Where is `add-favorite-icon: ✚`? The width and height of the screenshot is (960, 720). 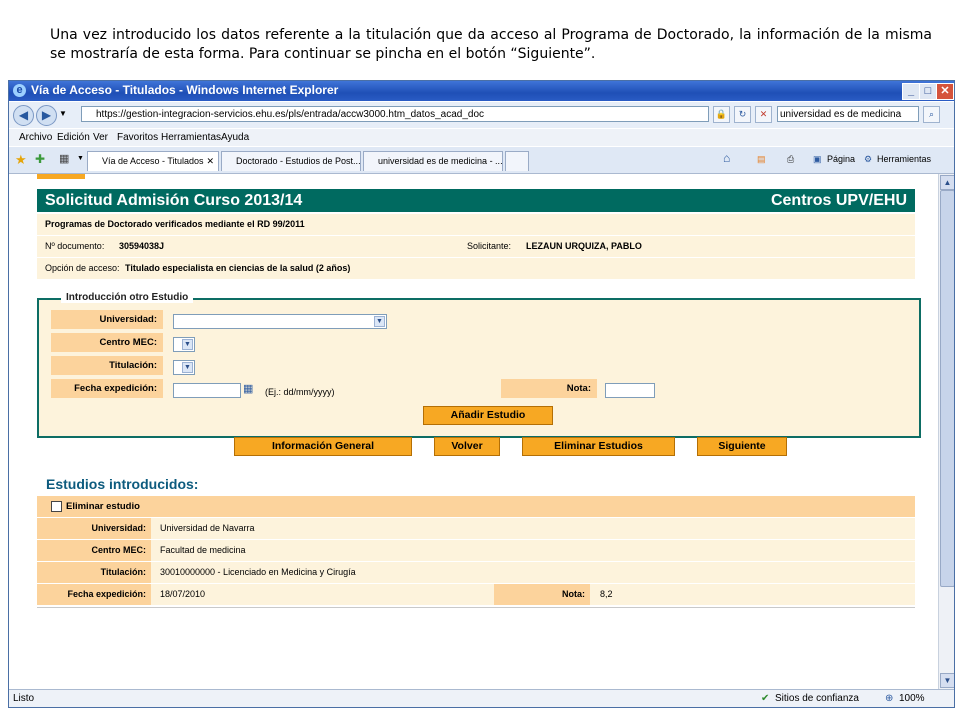 add-favorite-icon: ✚ is located at coordinates (40, 159).